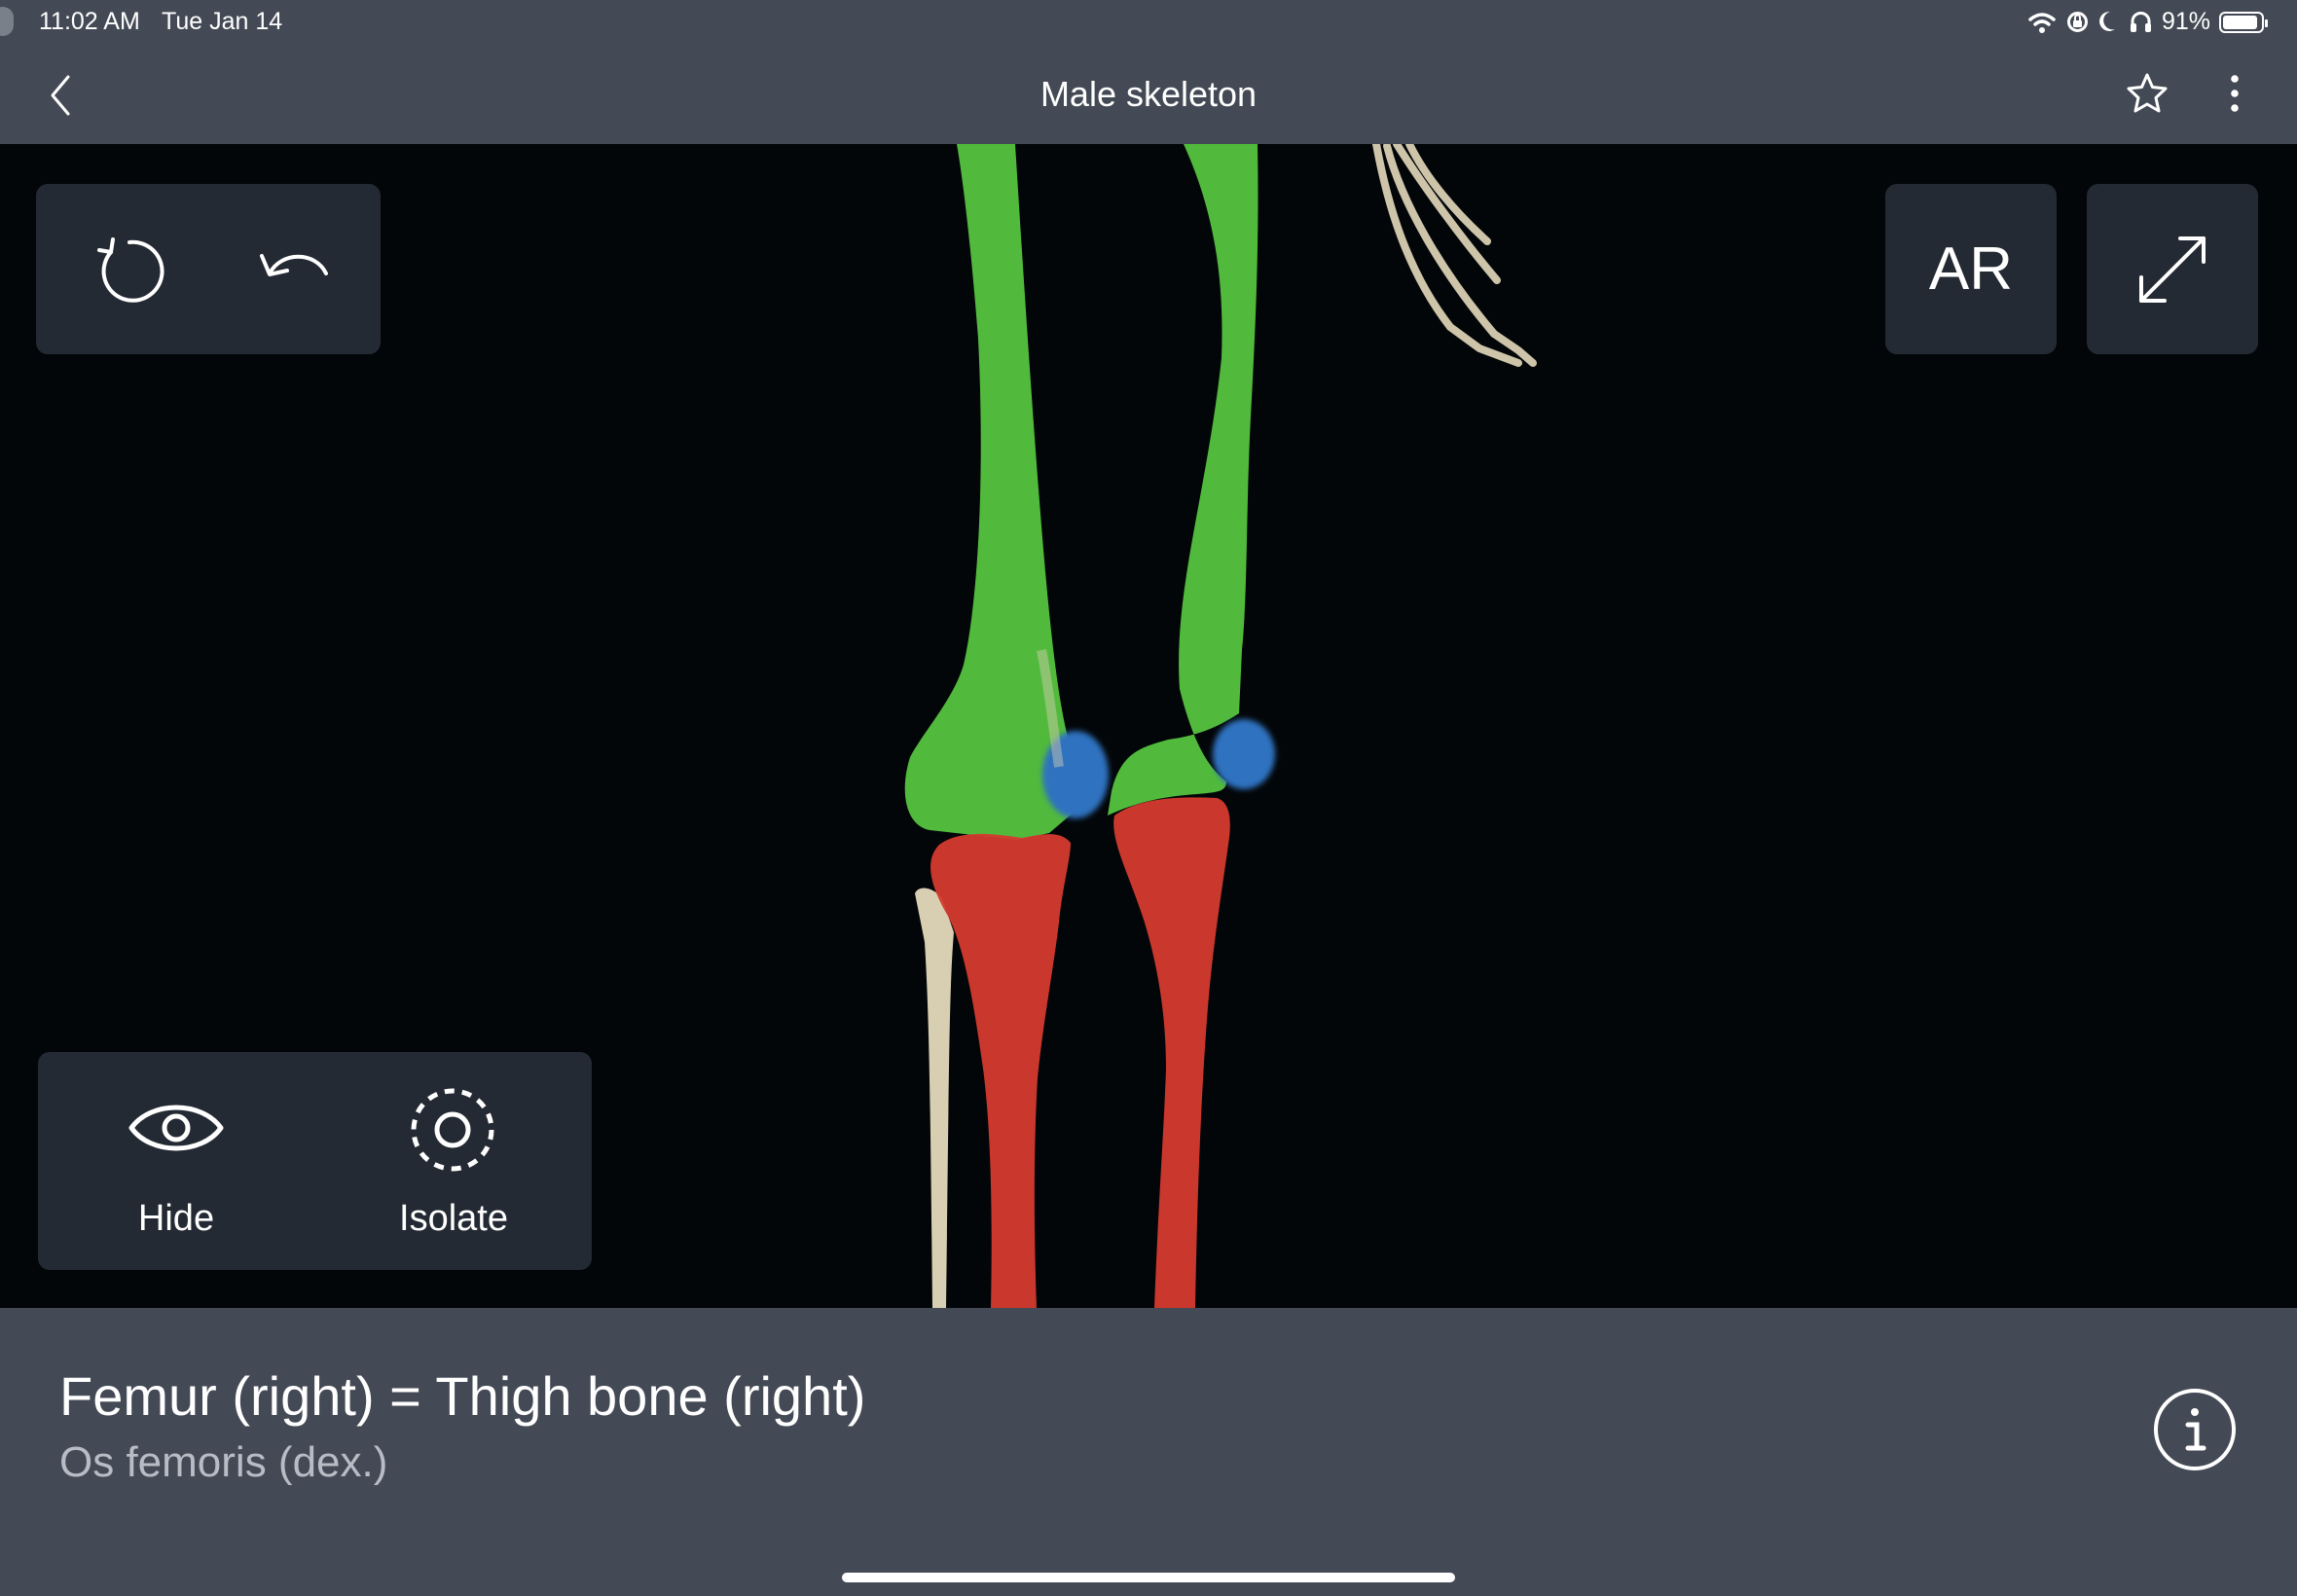  Describe the element at coordinates (1148, 72) in the screenshot. I see `top-bar: 11:02 AM Tue Jan 14 91% Male skeleton` at that location.